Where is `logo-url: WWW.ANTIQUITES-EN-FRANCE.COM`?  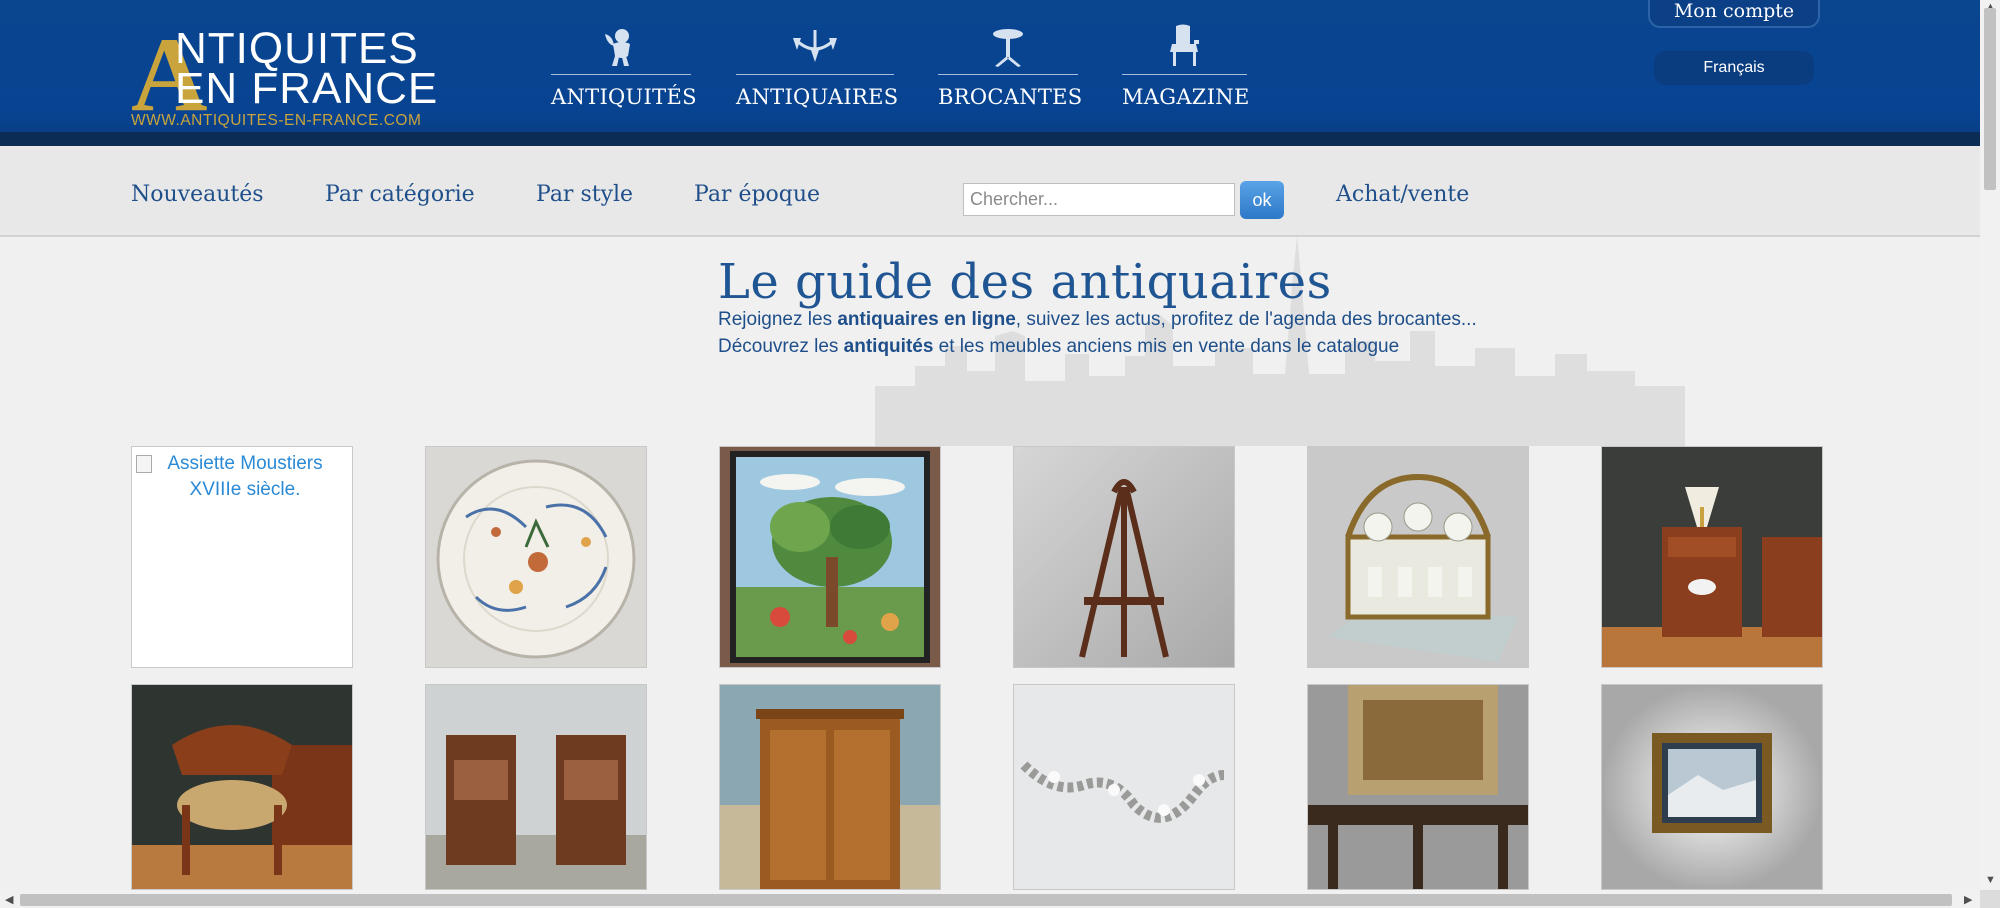
logo-url: WWW.ANTIQUITES-EN-FRANCE.COM is located at coordinates (276, 120).